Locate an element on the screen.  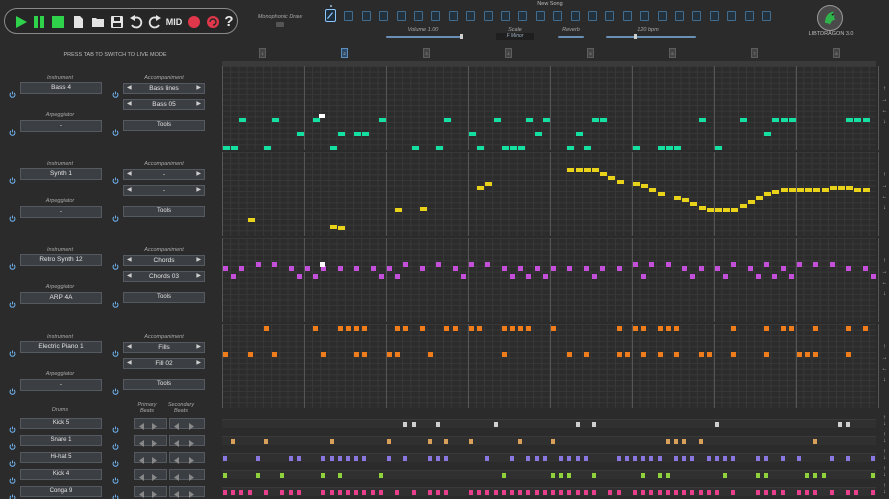
arrow-right-icon: ▶ is located at coordinates (198, 276).